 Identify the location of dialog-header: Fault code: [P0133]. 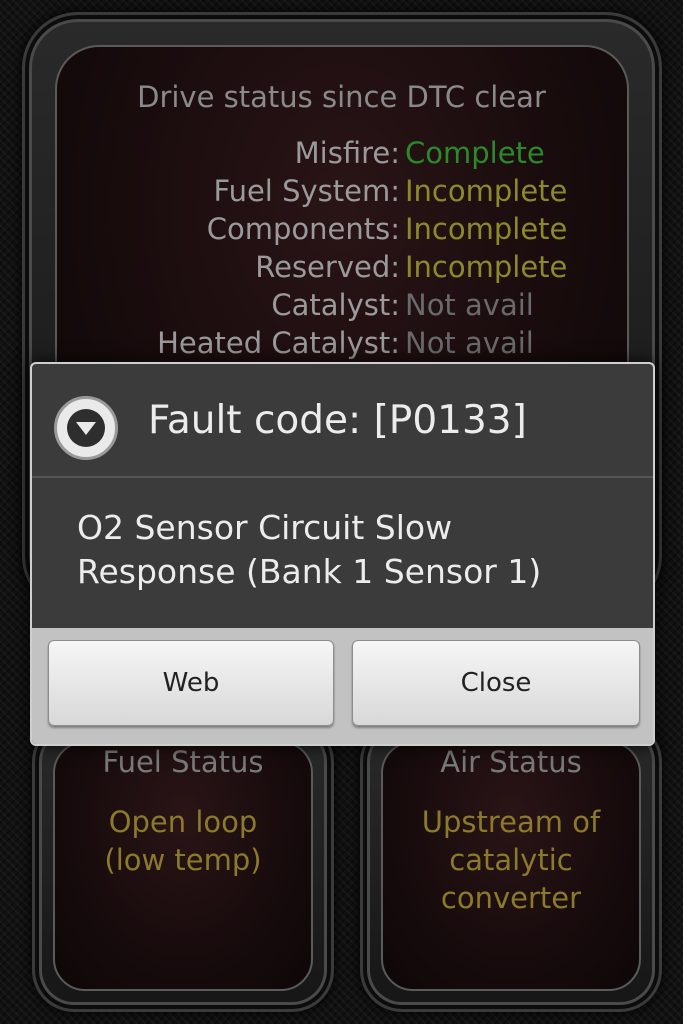
(342, 421).